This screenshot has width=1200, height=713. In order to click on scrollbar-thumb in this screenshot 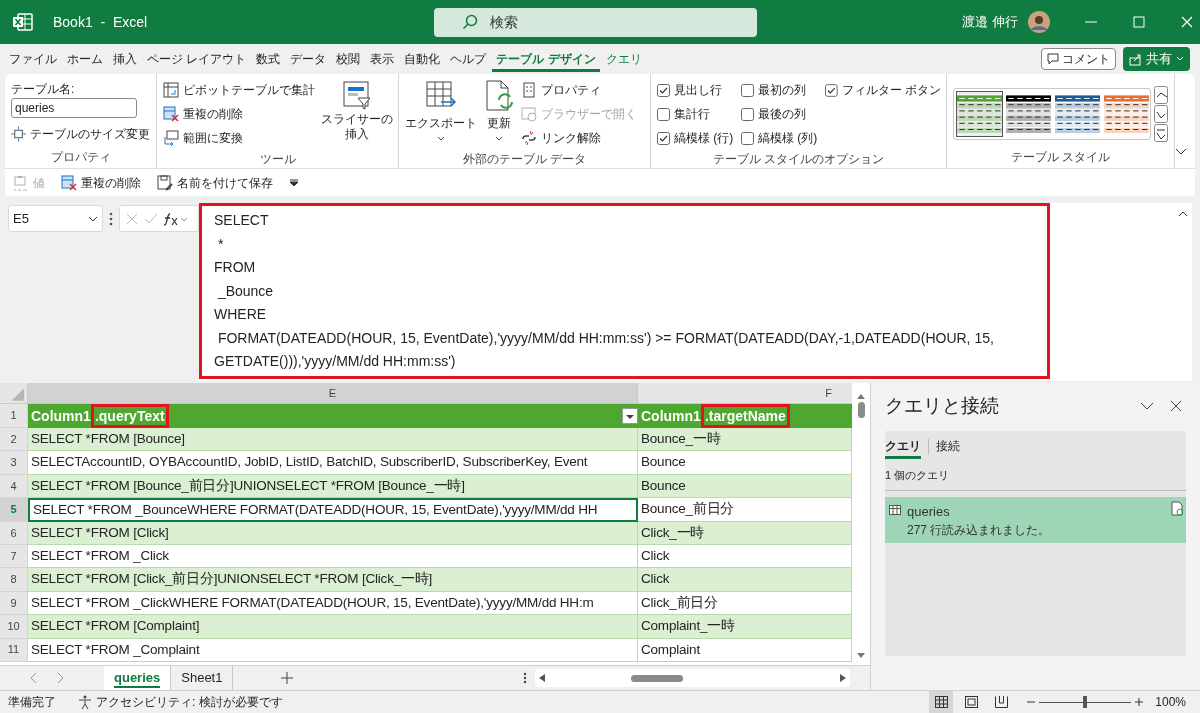, I will do `click(657, 678)`.